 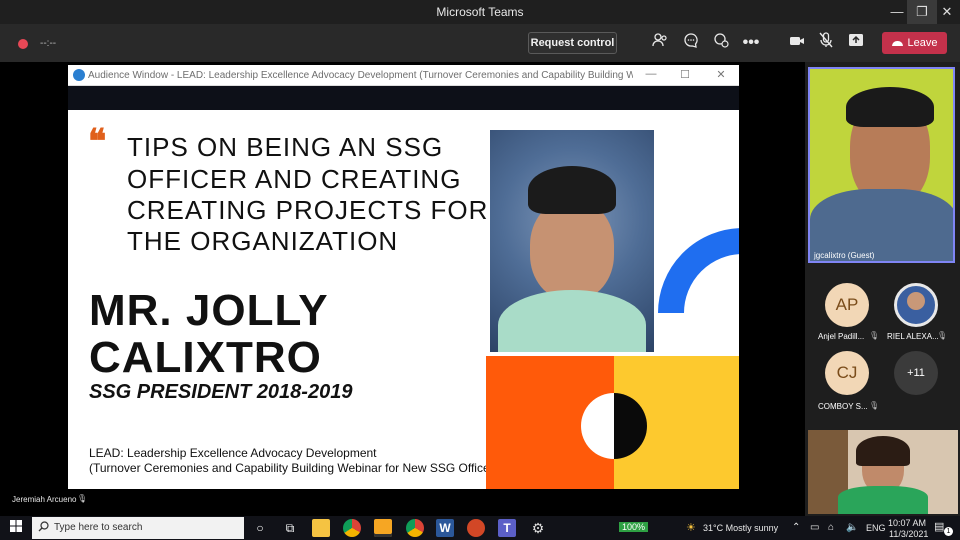 I want to click on window-title: Microsoft Teams, so click(x=480, y=12).